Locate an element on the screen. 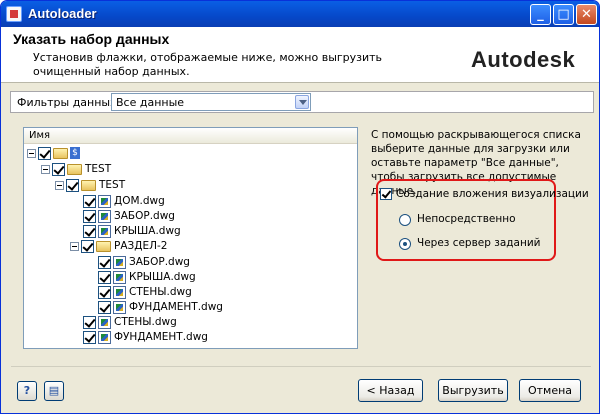  maximize-icon: □ is located at coordinates (563, 14).